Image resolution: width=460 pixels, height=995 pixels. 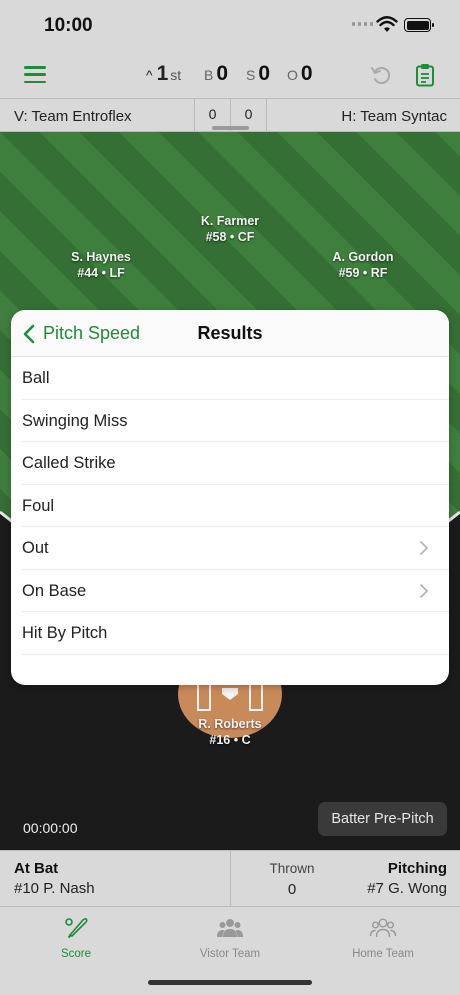 What do you see at coordinates (76, 954) in the screenshot?
I see `tab-score-label: Score` at bounding box center [76, 954].